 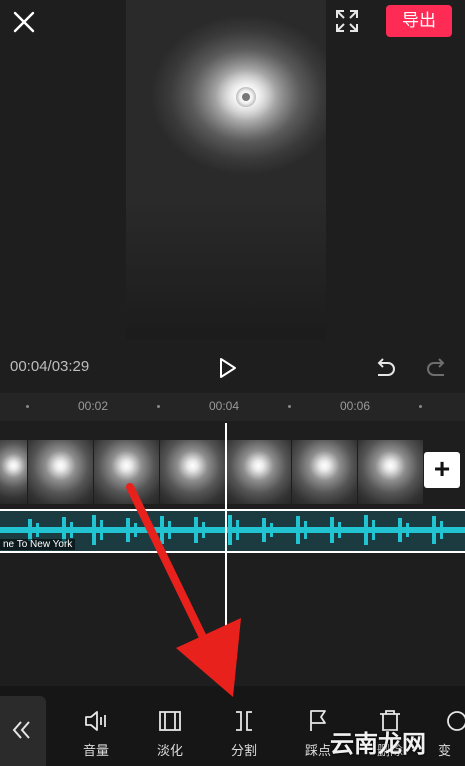 I want to click on watermark: 云南龙网, so click(x=378, y=744).